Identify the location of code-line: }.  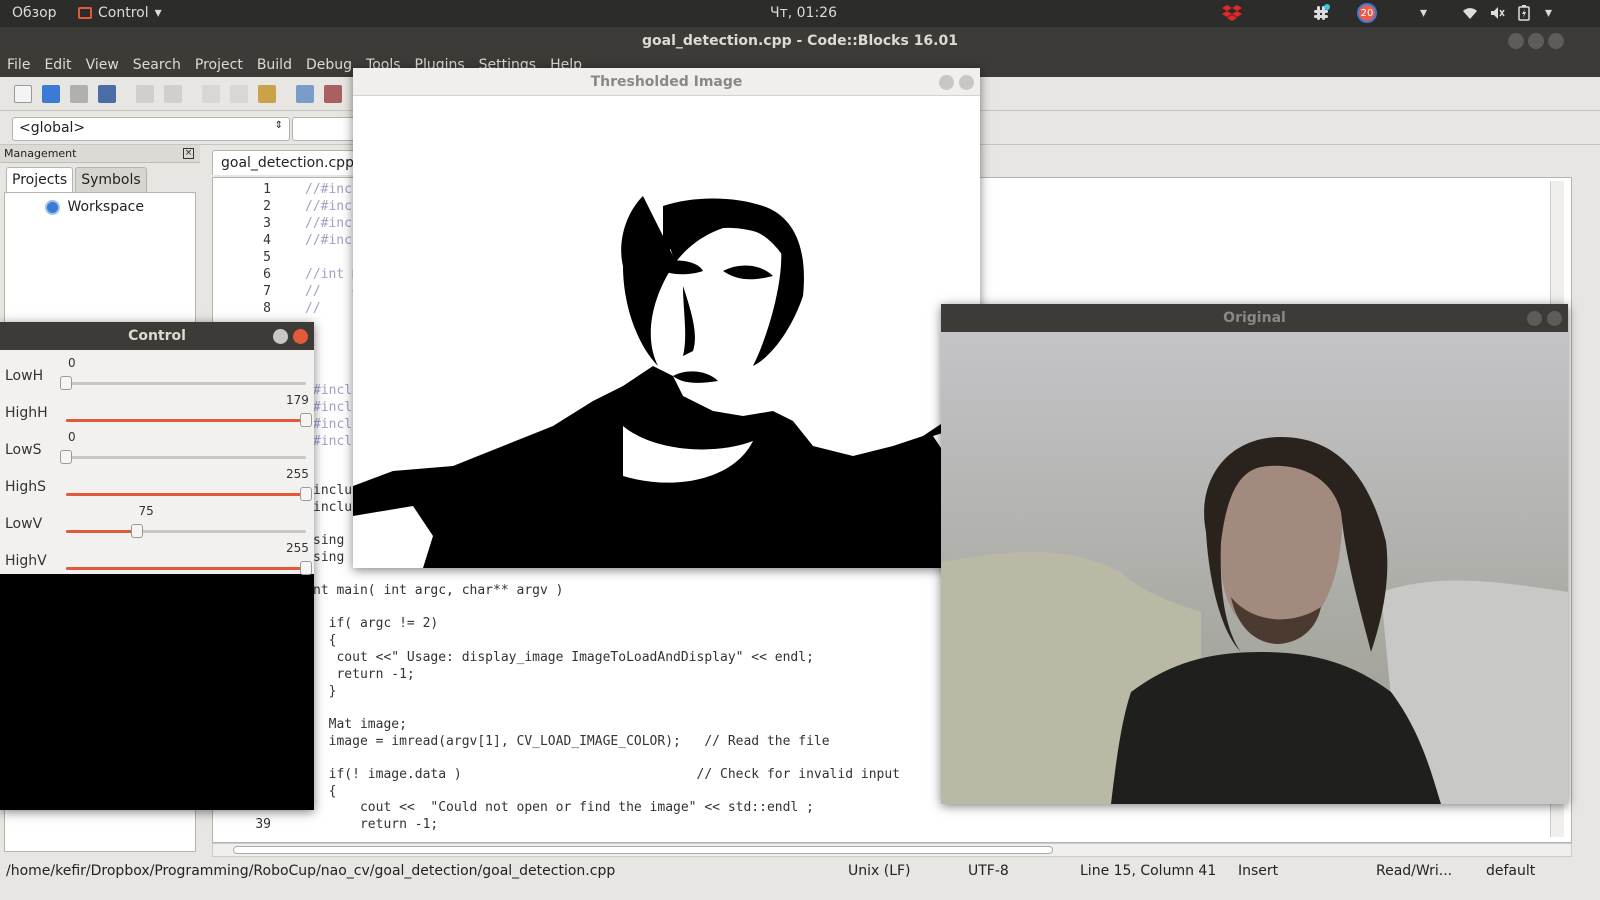
(325, 691).